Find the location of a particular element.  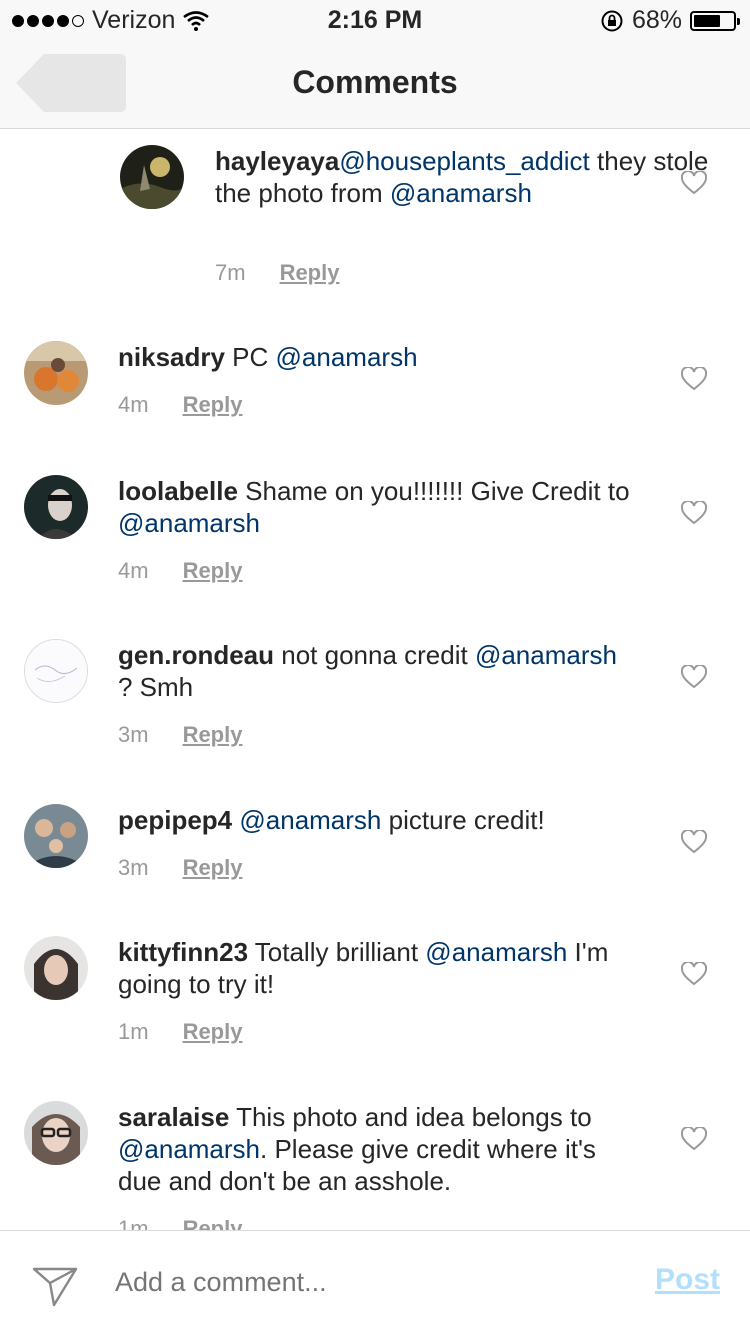

comment-body-text: not gonna credit is located at coordinates (374, 655).